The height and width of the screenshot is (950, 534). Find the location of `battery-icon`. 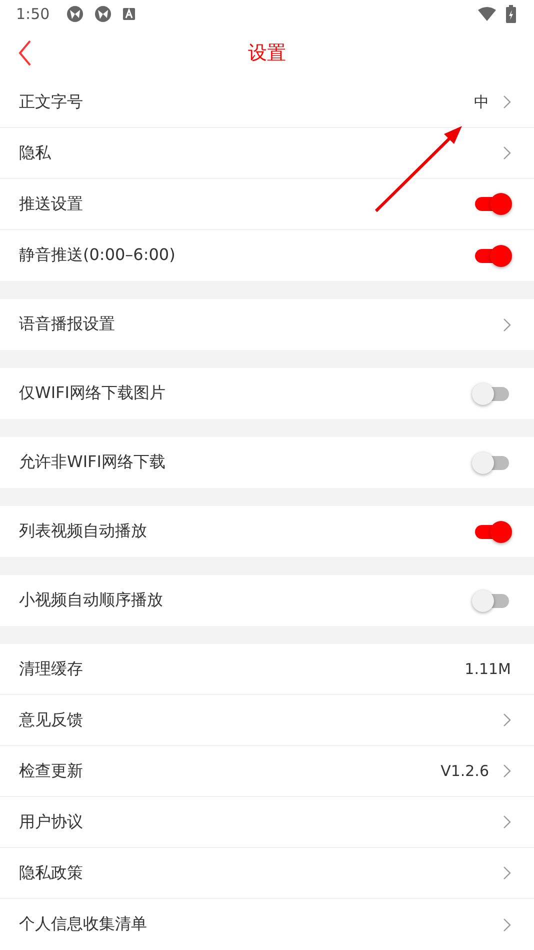

battery-icon is located at coordinates (511, 14).